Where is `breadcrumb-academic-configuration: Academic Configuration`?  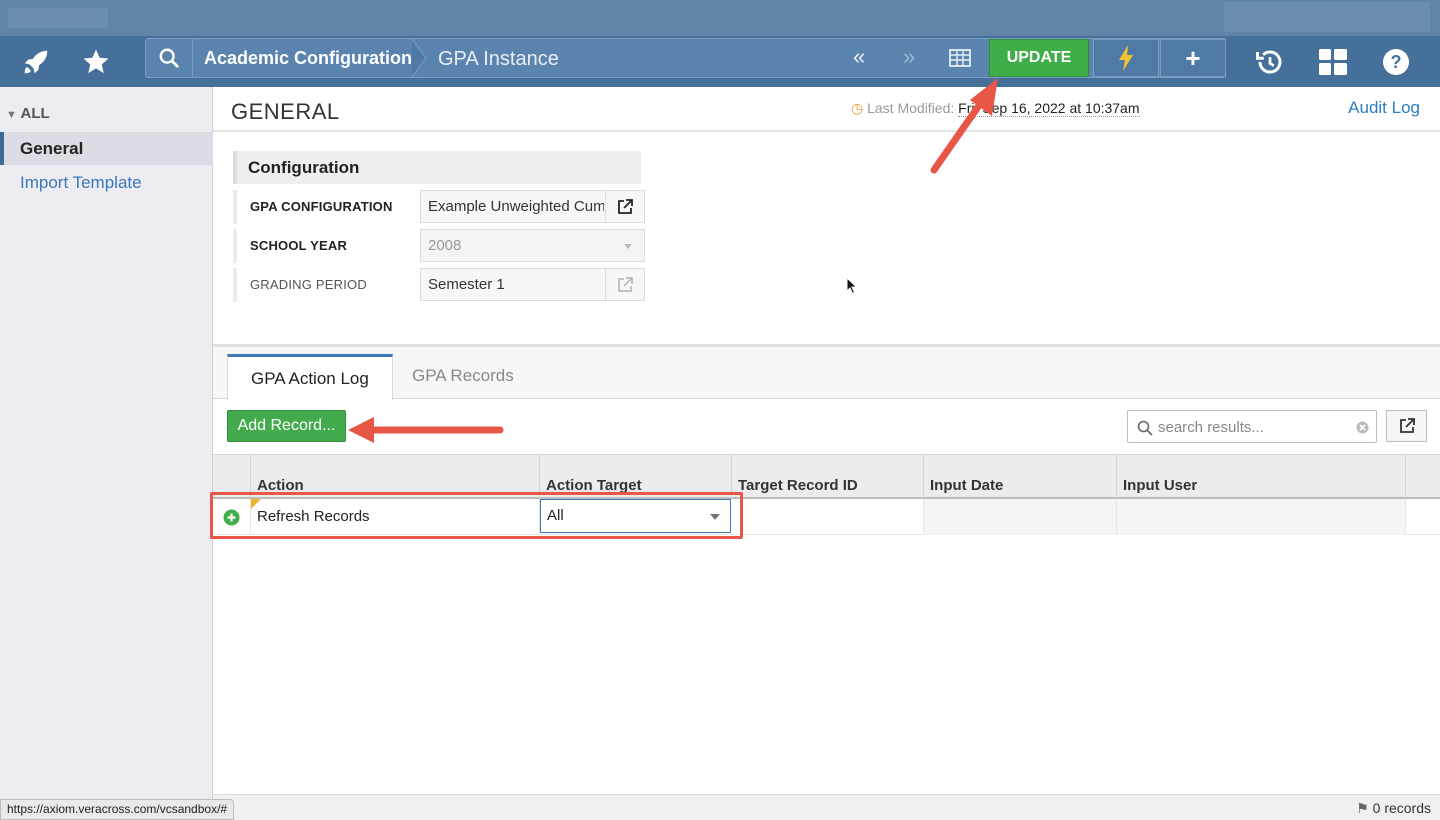 breadcrumb-academic-configuration: Academic Configuration is located at coordinates (308, 58).